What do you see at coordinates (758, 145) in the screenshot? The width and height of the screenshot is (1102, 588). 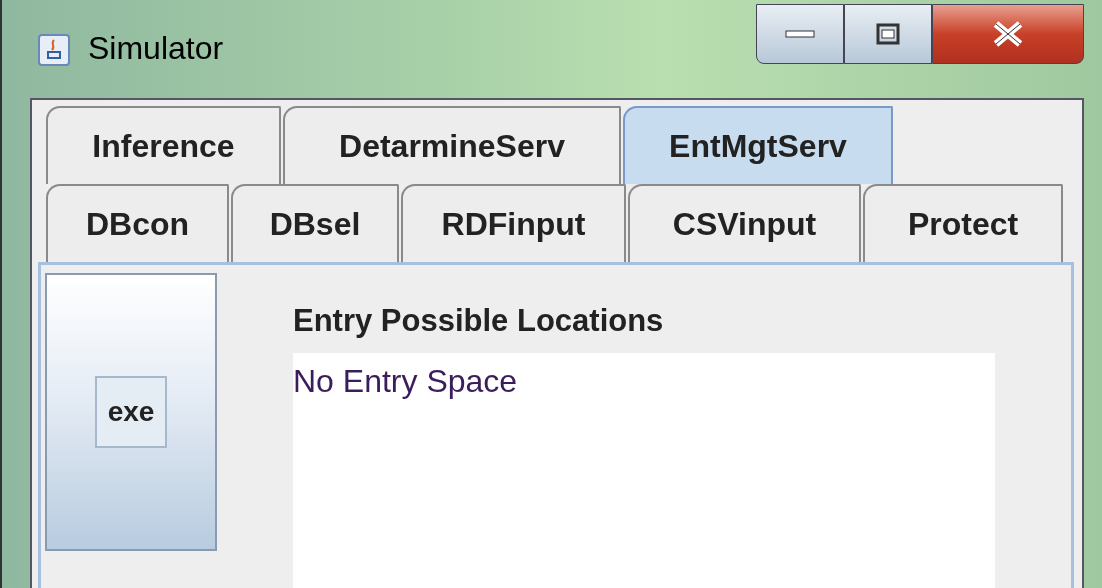 I see `tab: EntMgtServ` at bounding box center [758, 145].